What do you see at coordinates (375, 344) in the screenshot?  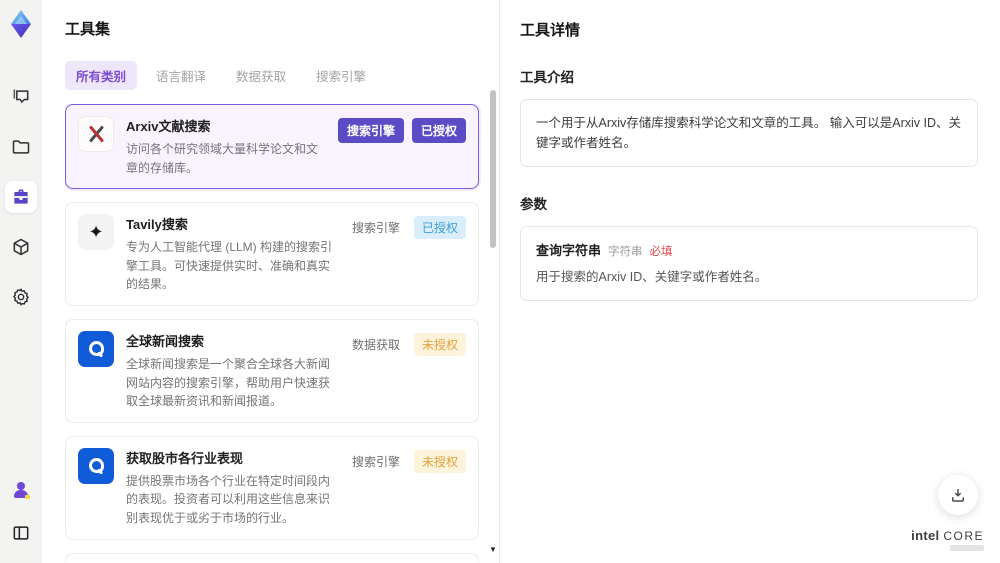 I see `category-badge: 数据获取` at bounding box center [375, 344].